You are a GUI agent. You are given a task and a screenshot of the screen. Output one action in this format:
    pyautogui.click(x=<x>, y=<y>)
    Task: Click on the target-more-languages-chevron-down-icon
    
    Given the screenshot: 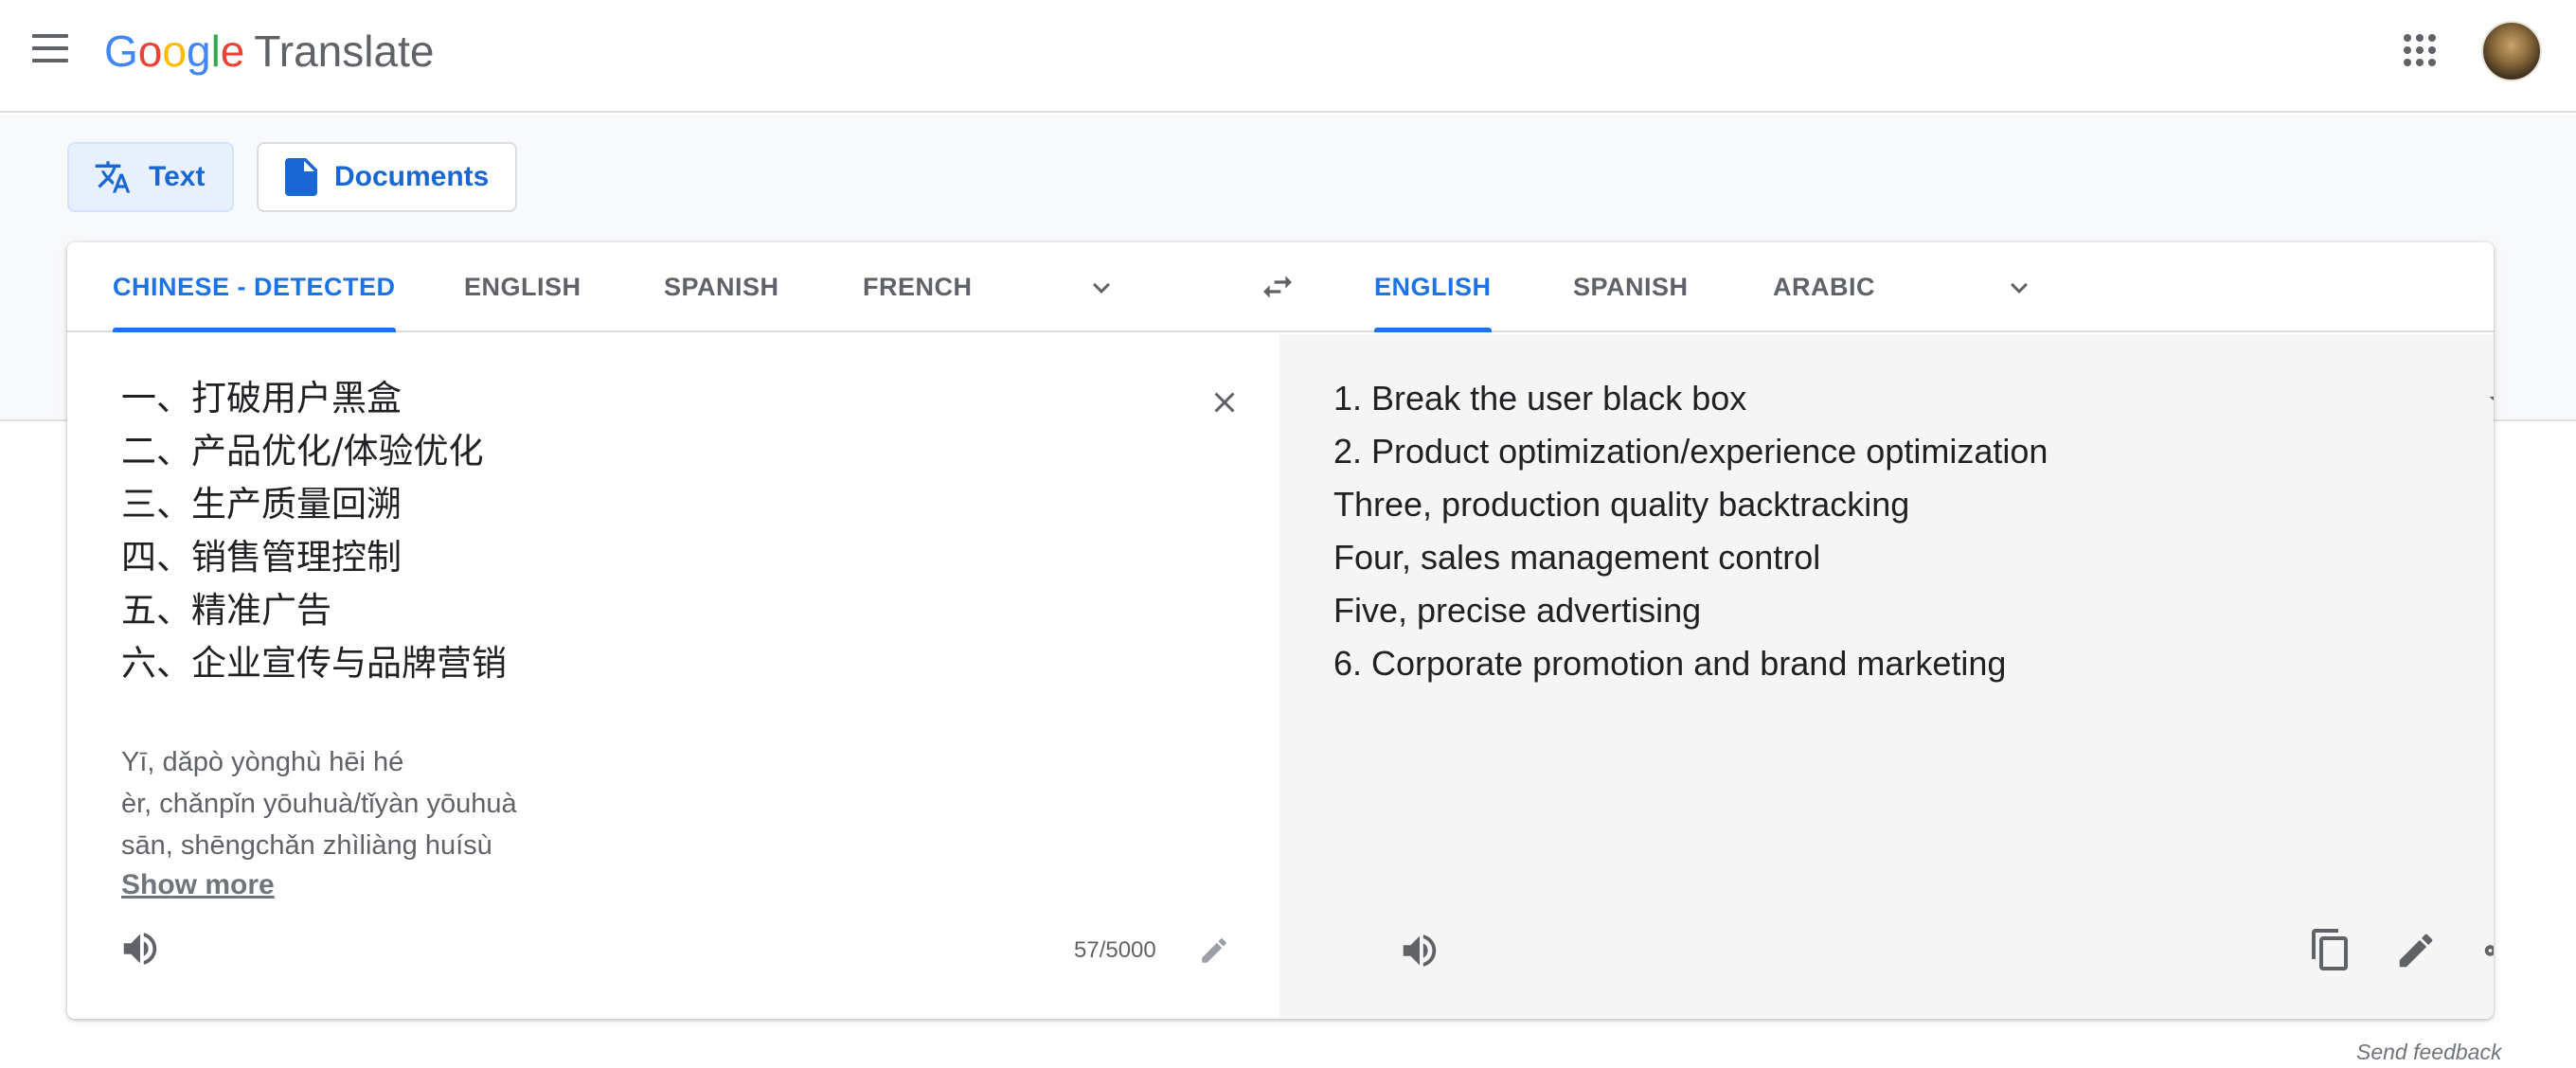 What is the action you would take?
    pyautogui.click(x=2019, y=288)
    